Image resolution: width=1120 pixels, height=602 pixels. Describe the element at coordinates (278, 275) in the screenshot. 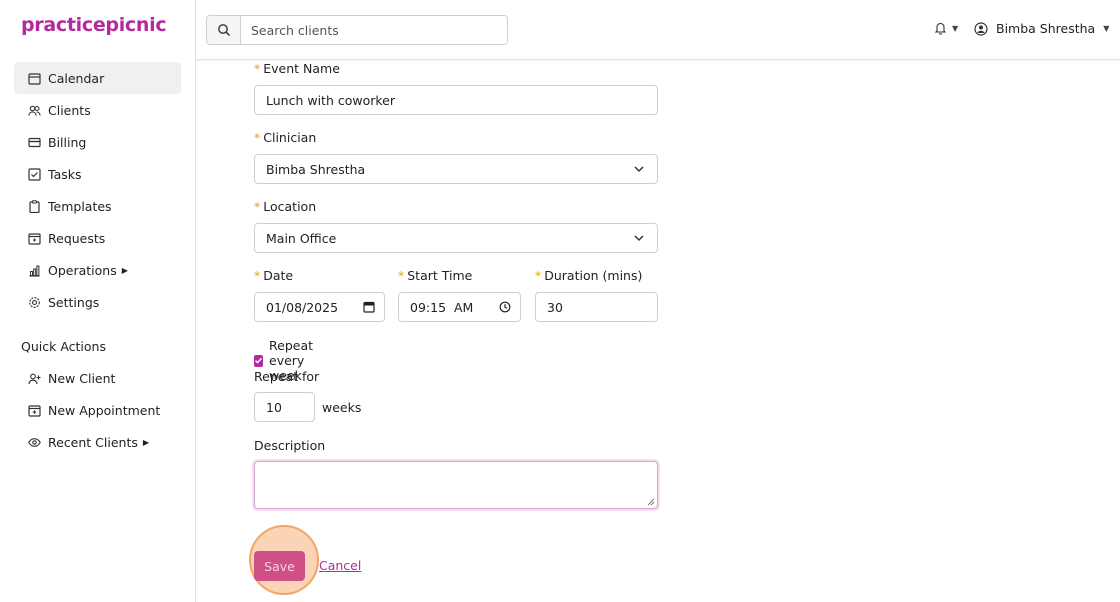

I see `label-text: Date` at that location.